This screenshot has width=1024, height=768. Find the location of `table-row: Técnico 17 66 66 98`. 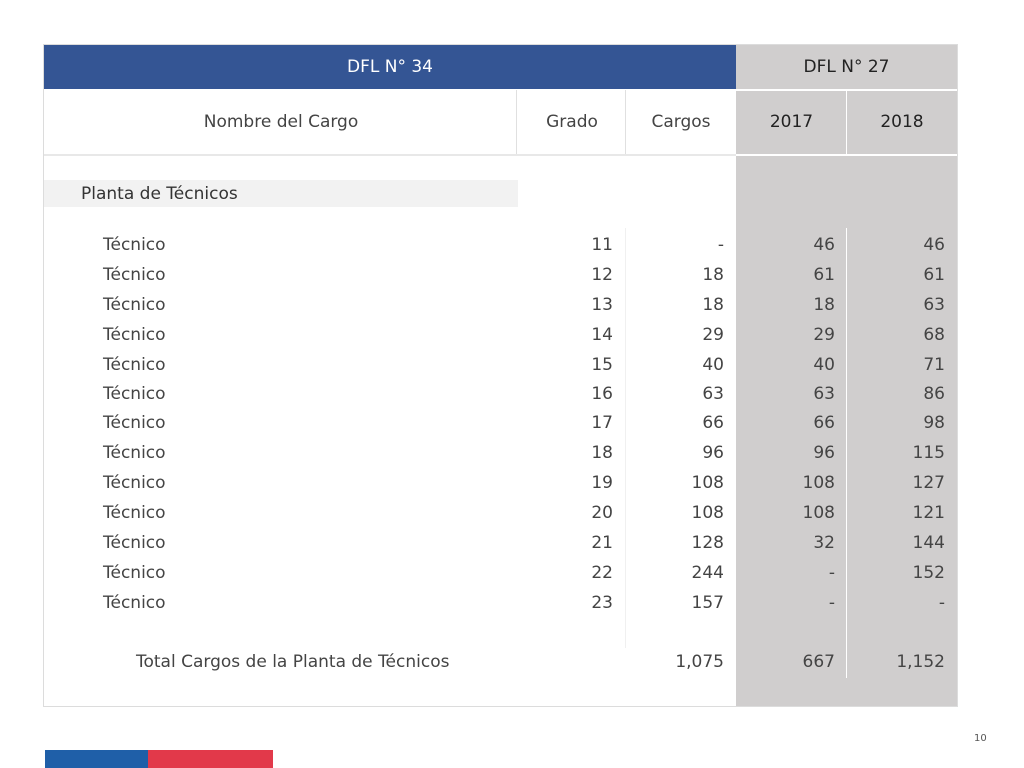

table-row: Técnico 17 66 66 98 is located at coordinates (512, 423).